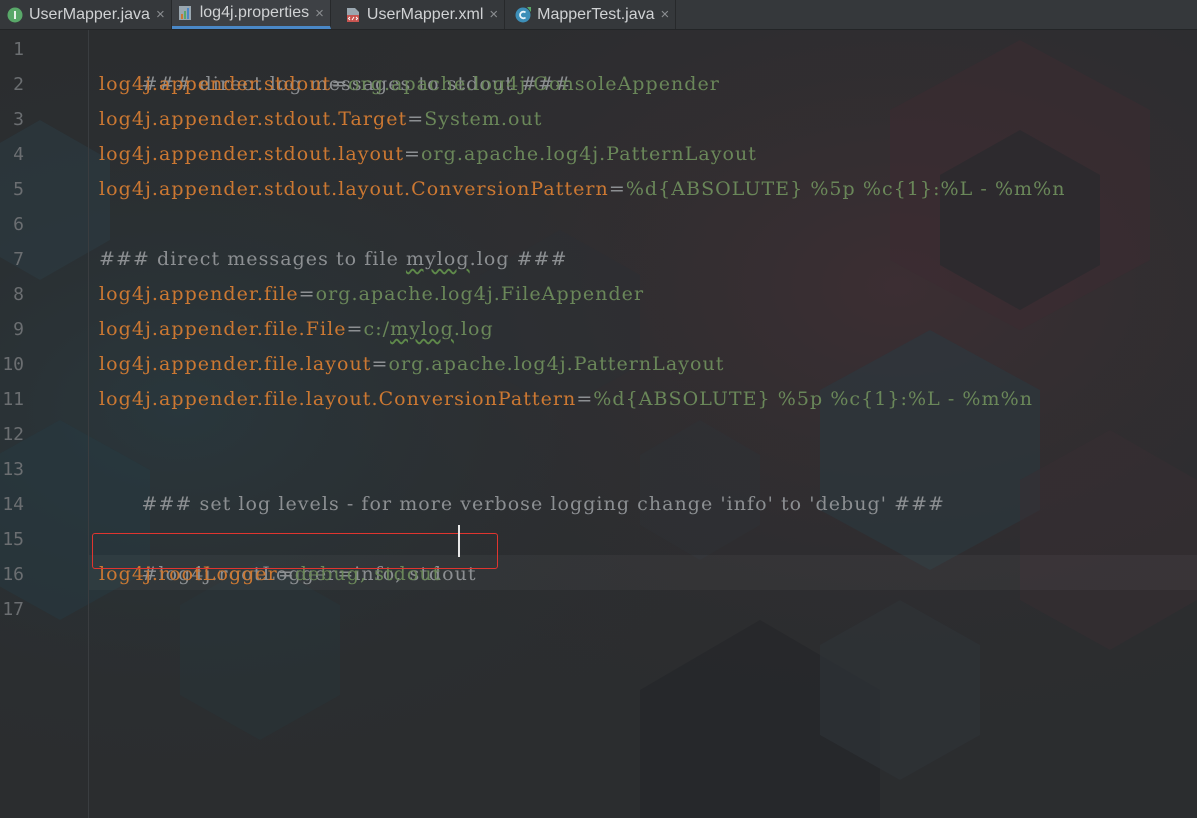 The height and width of the screenshot is (818, 1197). I want to click on code-line: log4j.appender.file.File=c:/mylog.log, so click(296, 329).